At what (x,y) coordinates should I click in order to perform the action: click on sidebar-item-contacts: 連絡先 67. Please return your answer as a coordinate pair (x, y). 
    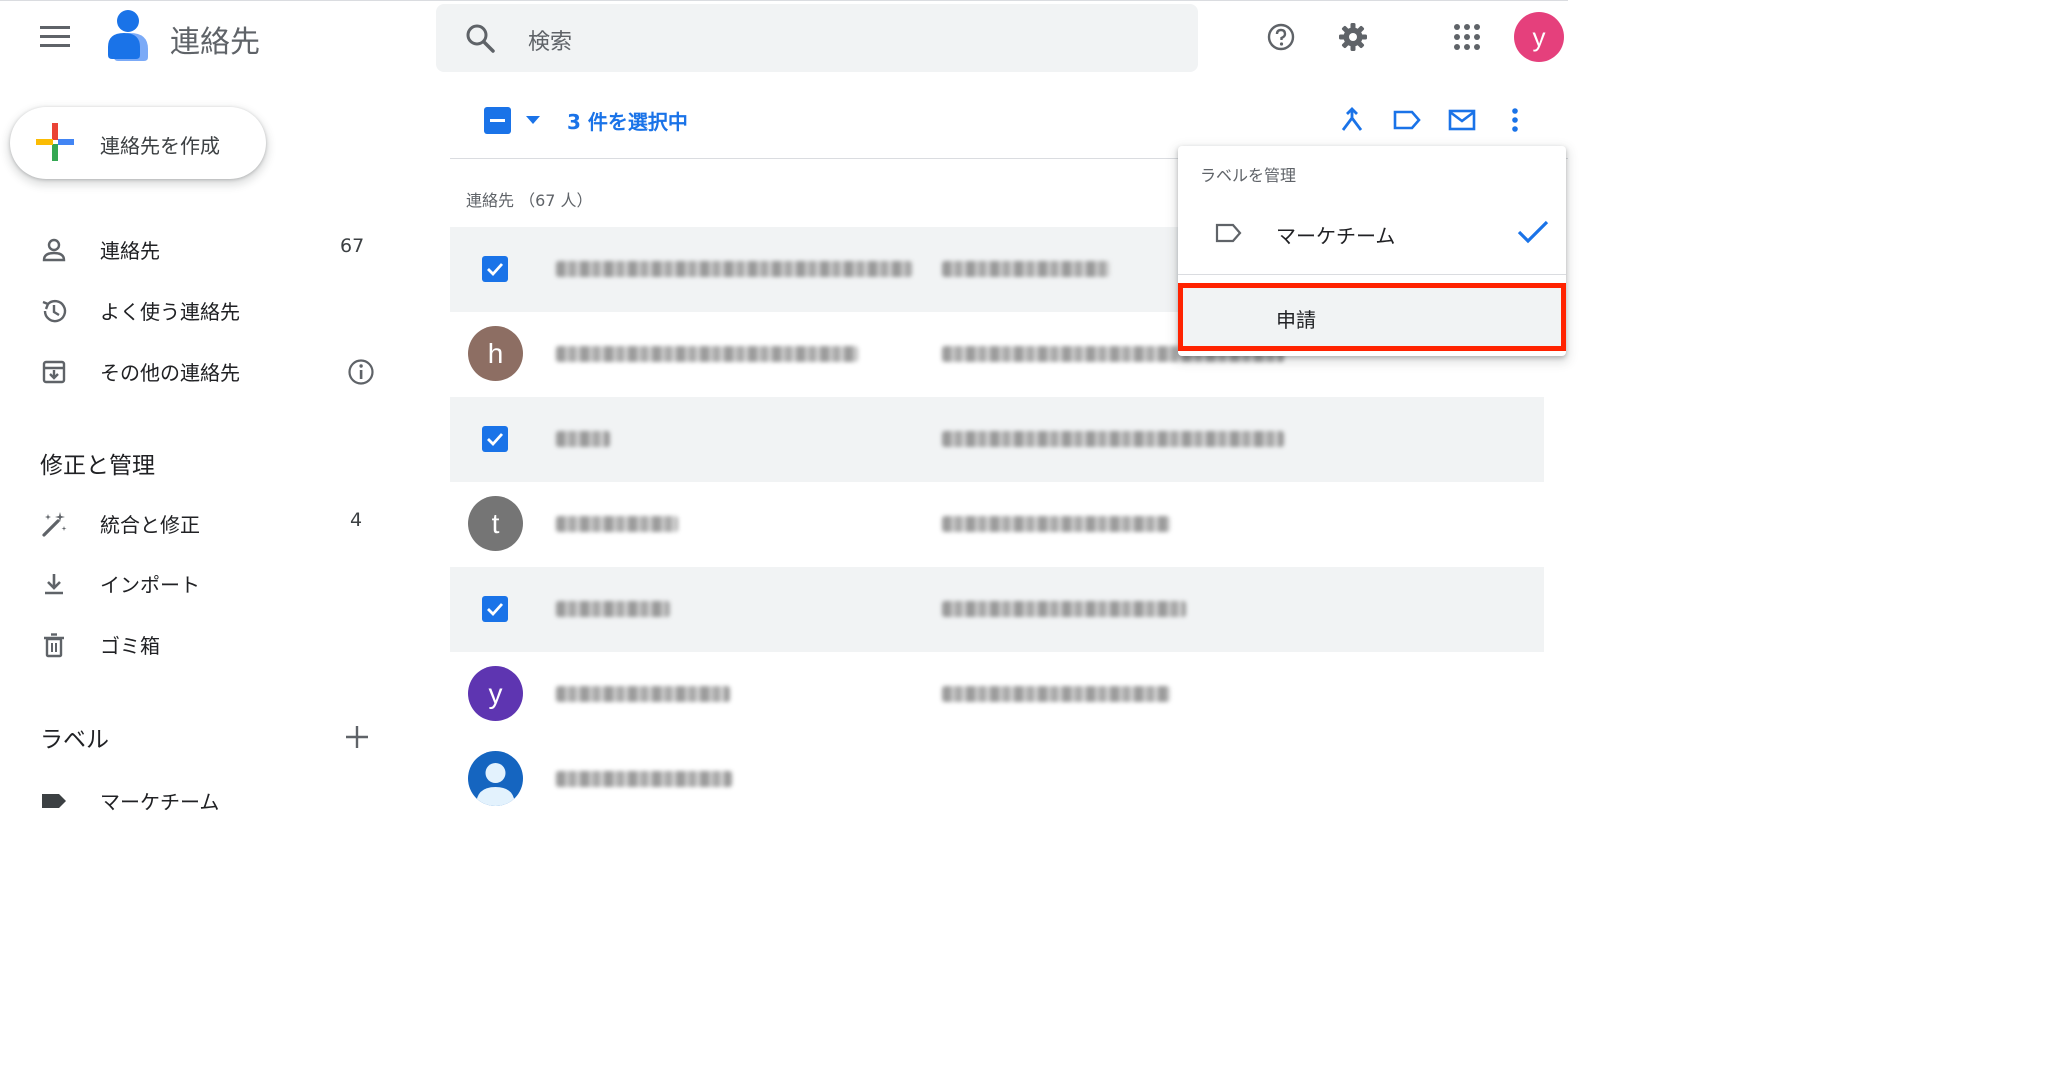
    Looking at the image, I should click on (205, 248).